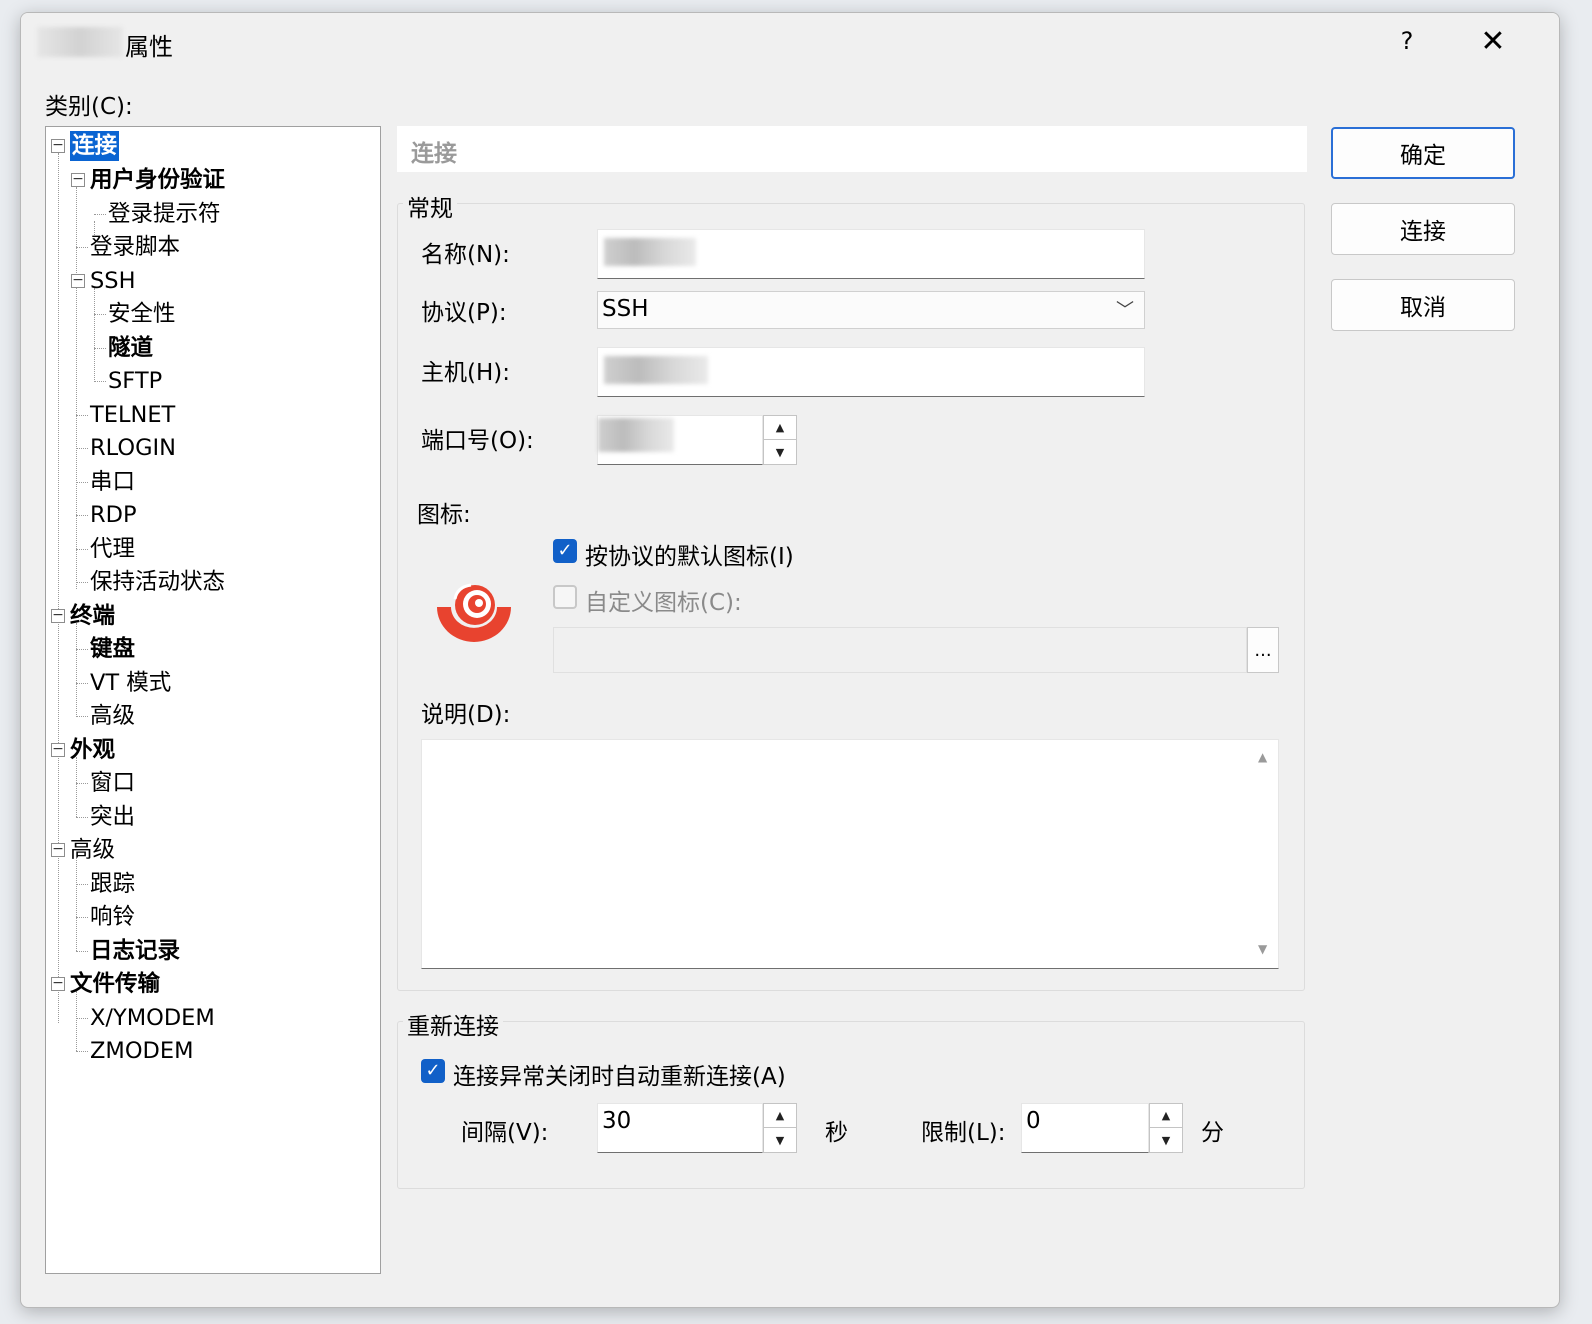 The width and height of the screenshot is (1592, 1324). What do you see at coordinates (135, 381) in the screenshot?
I see `tree-item: SFTP` at bounding box center [135, 381].